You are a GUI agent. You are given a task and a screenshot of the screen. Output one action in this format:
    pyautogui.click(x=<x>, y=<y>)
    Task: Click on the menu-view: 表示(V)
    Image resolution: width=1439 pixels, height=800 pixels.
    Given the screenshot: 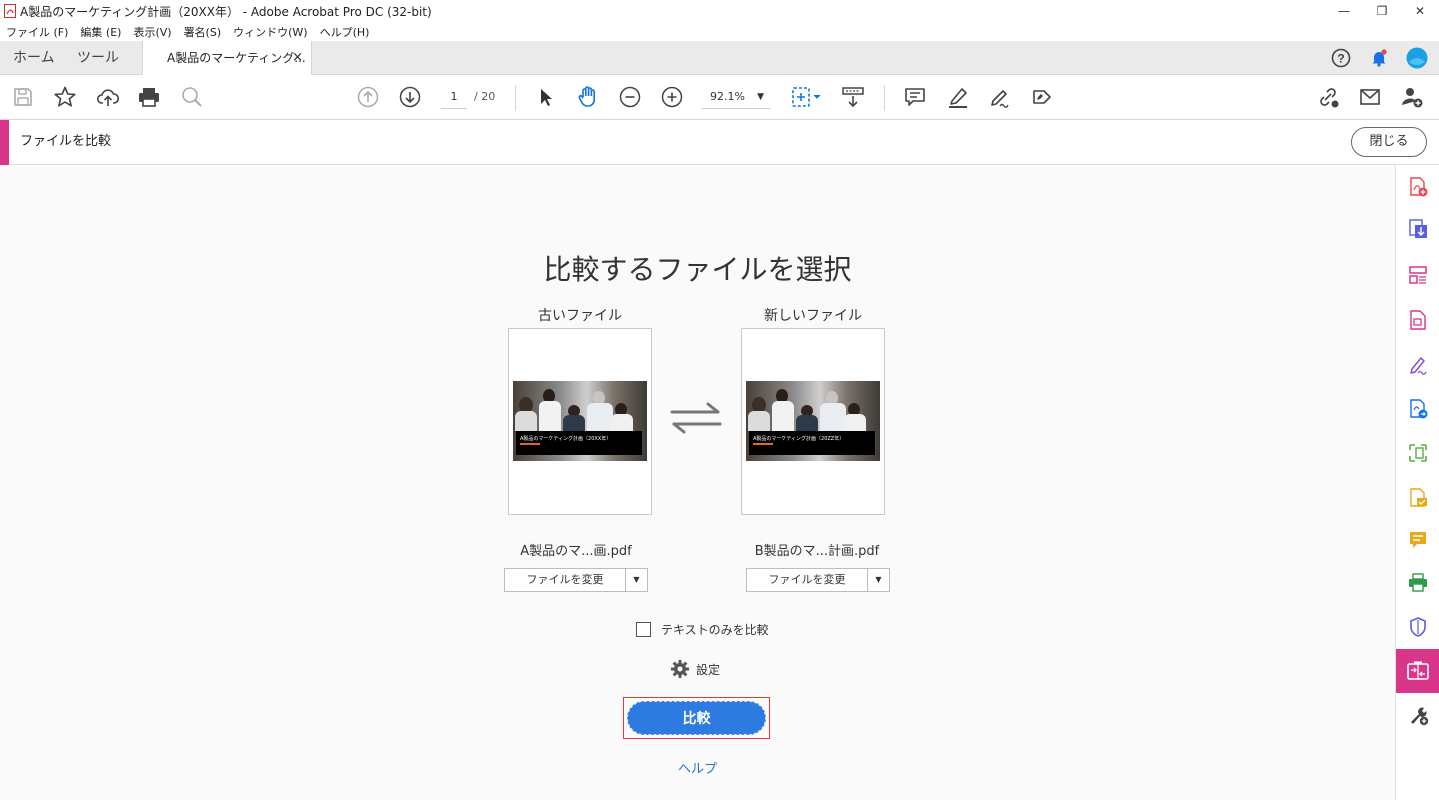 What is the action you would take?
    pyautogui.click(x=152, y=32)
    